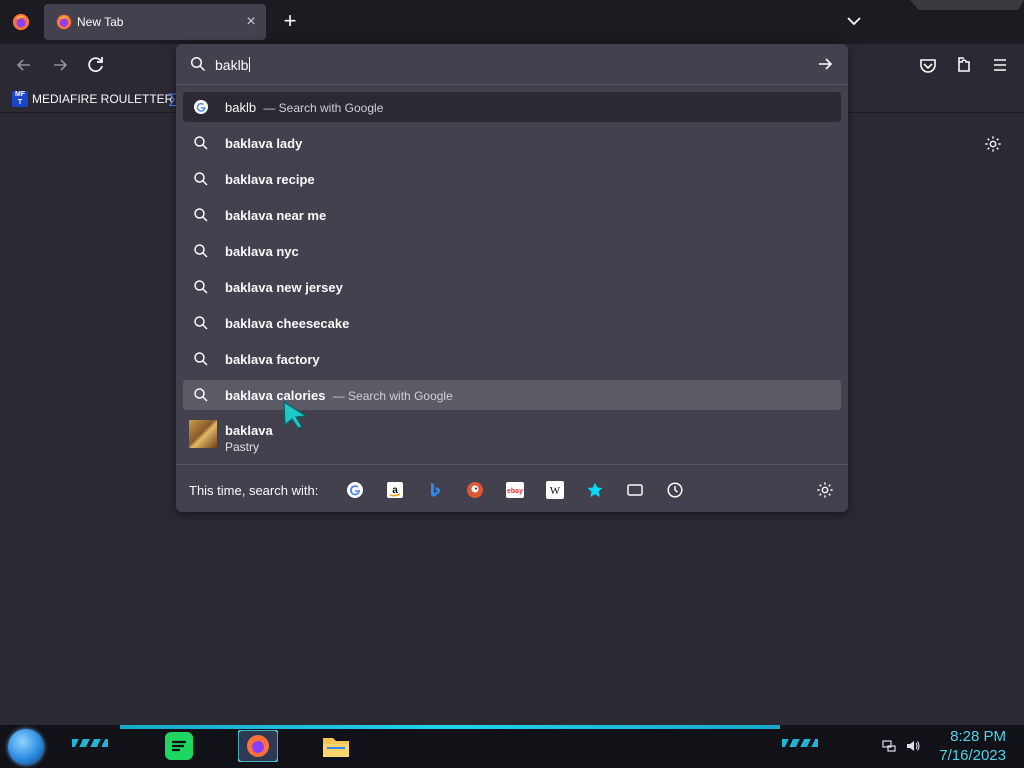 The height and width of the screenshot is (768, 1024). I want to click on amazon-icon: a, so click(395, 490).